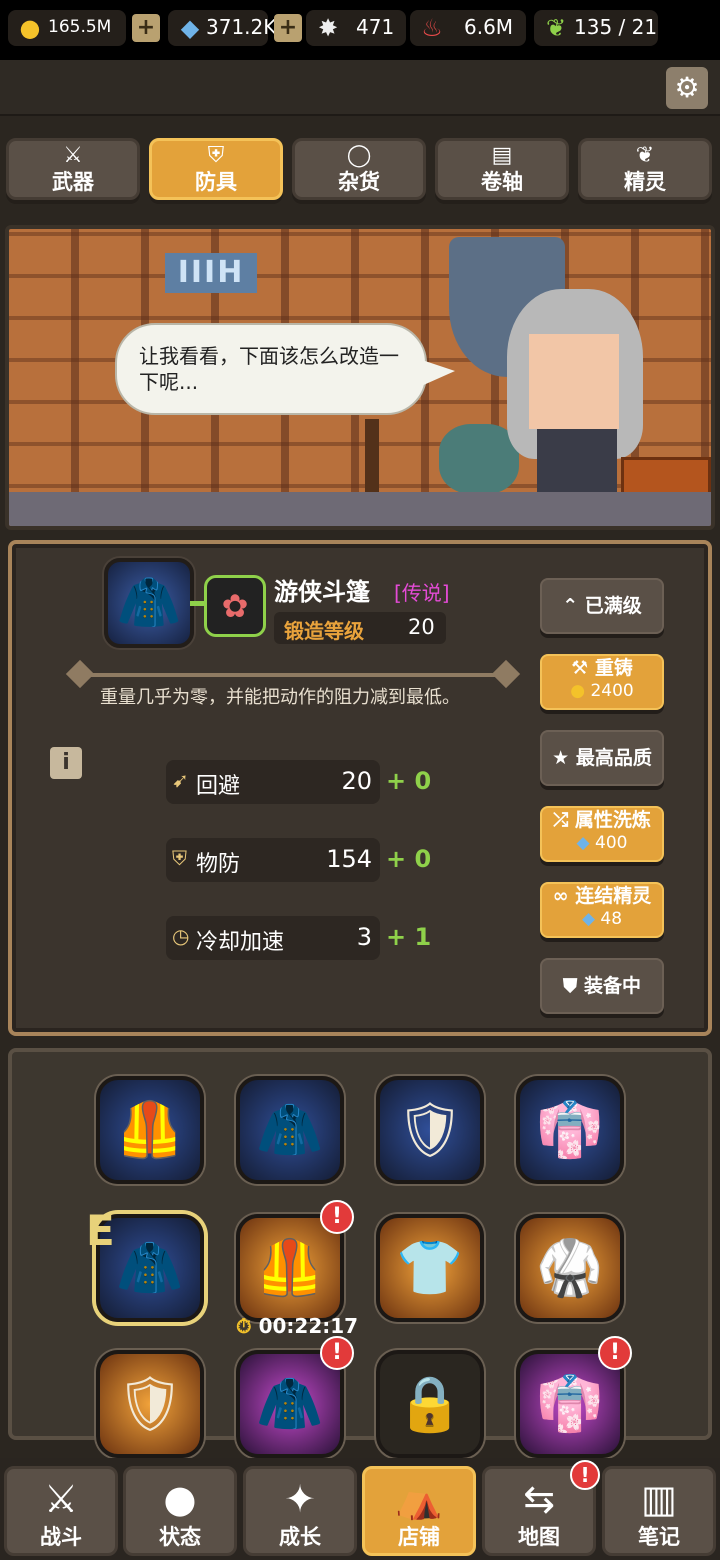 This screenshot has width=720, height=1560. What do you see at coordinates (502, 182) in the screenshot?
I see `tab-label: 卷轴` at bounding box center [502, 182].